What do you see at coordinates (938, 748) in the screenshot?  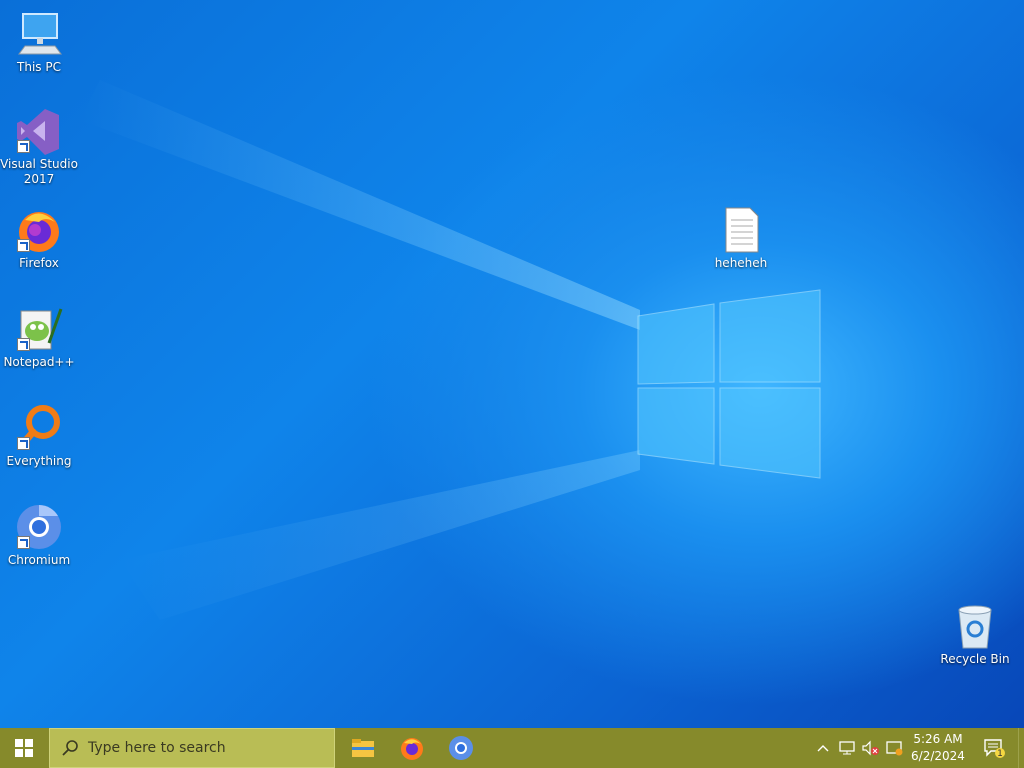 I see `taskbar-clock: 5:26 AM 6/2/2024` at bounding box center [938, 748].